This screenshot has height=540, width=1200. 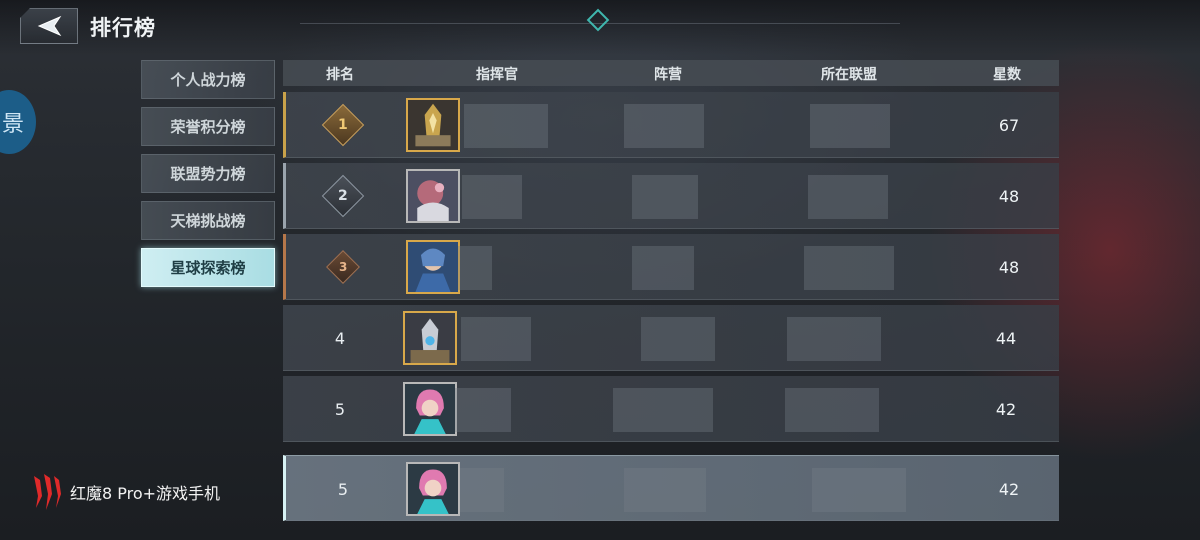 What do you see at coordinates (497, 75) in the screenshot?
I see `column-header-commander: 指挥官` at bounding box center [497, 75].